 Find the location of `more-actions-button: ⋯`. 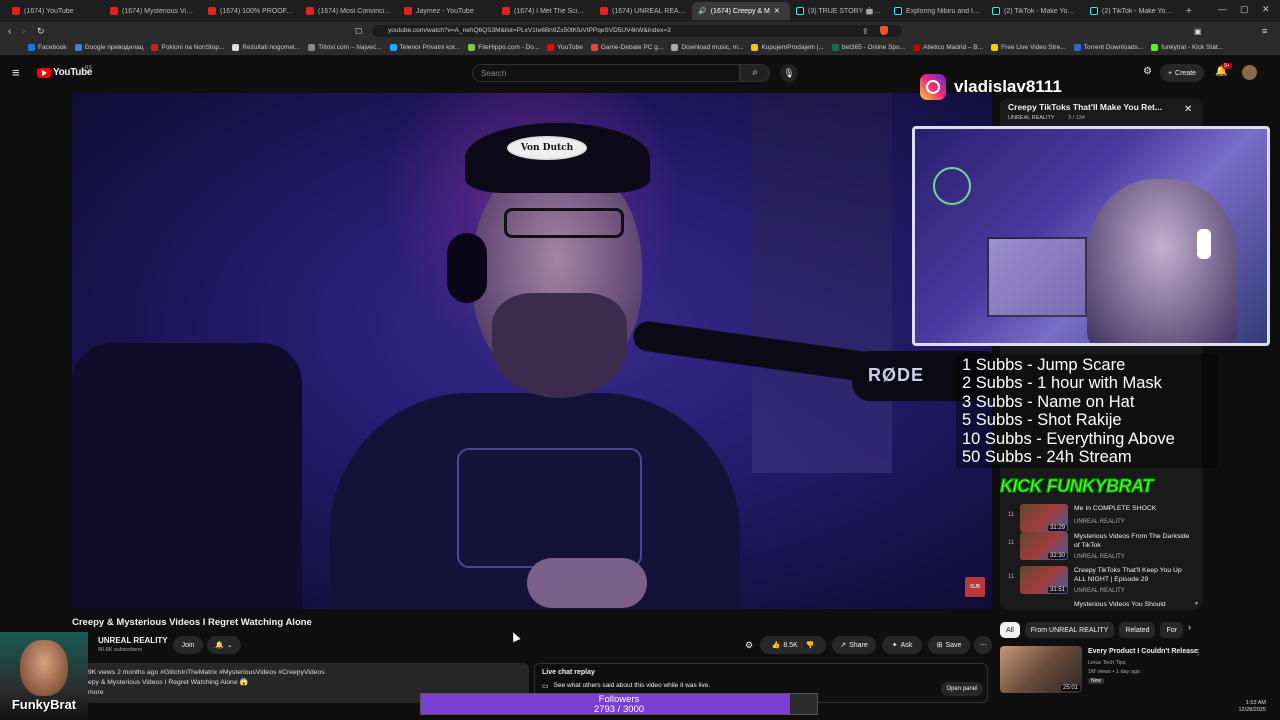

more-actions-button: ⋯ is located at coordinates (983, 645).